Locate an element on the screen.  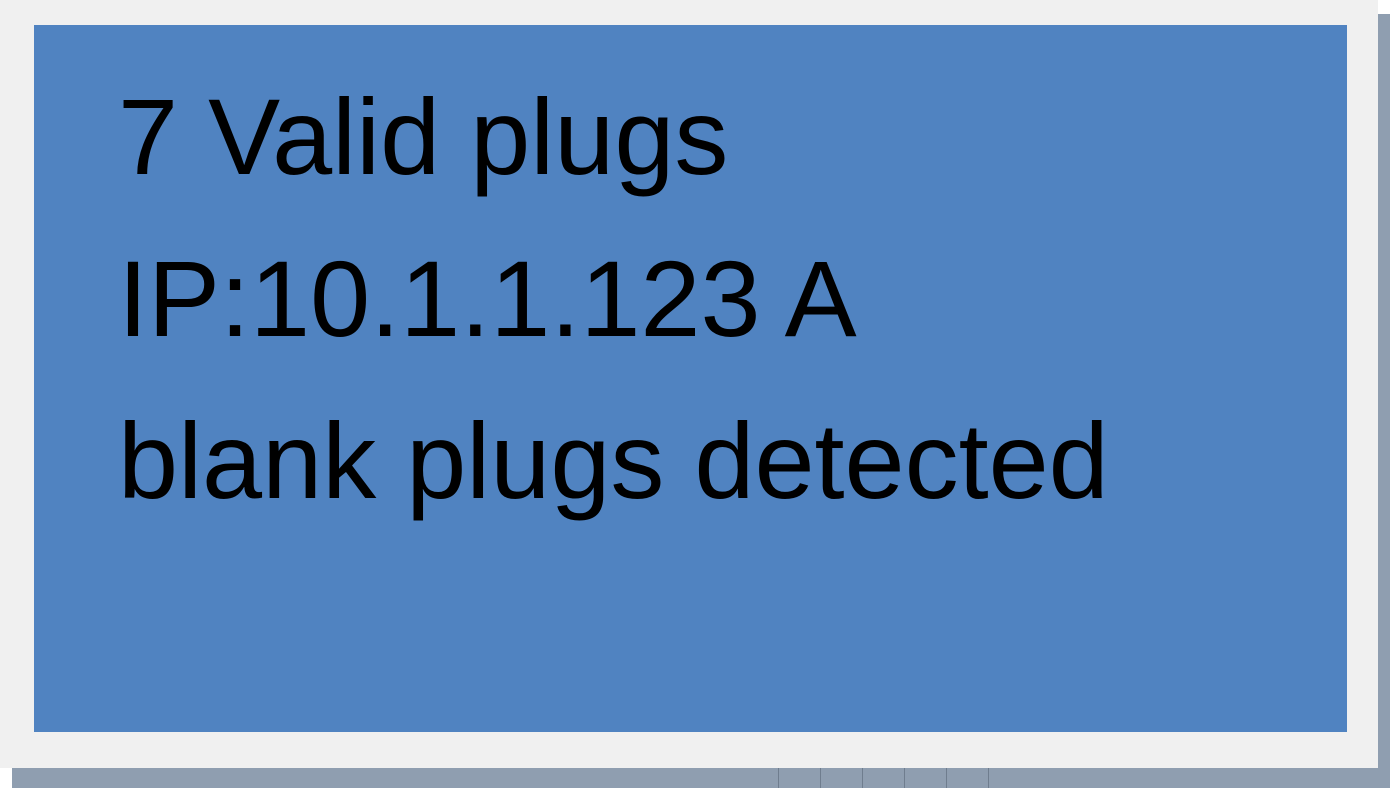
status-line-ip-address: IP:10.1.1.123 A is located at coordinates (487, 298).